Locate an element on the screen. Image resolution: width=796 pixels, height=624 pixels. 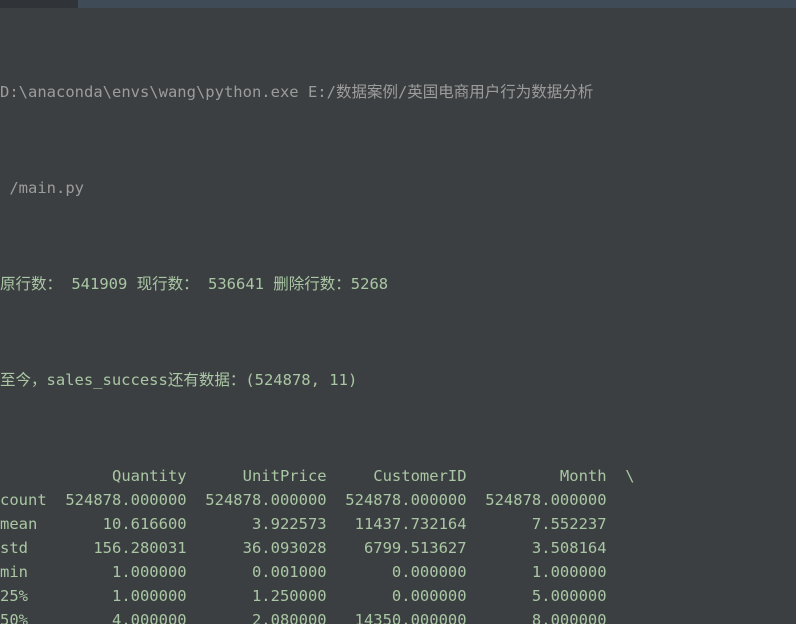
top-strip-light-segment is located at coordinates (437, 4).